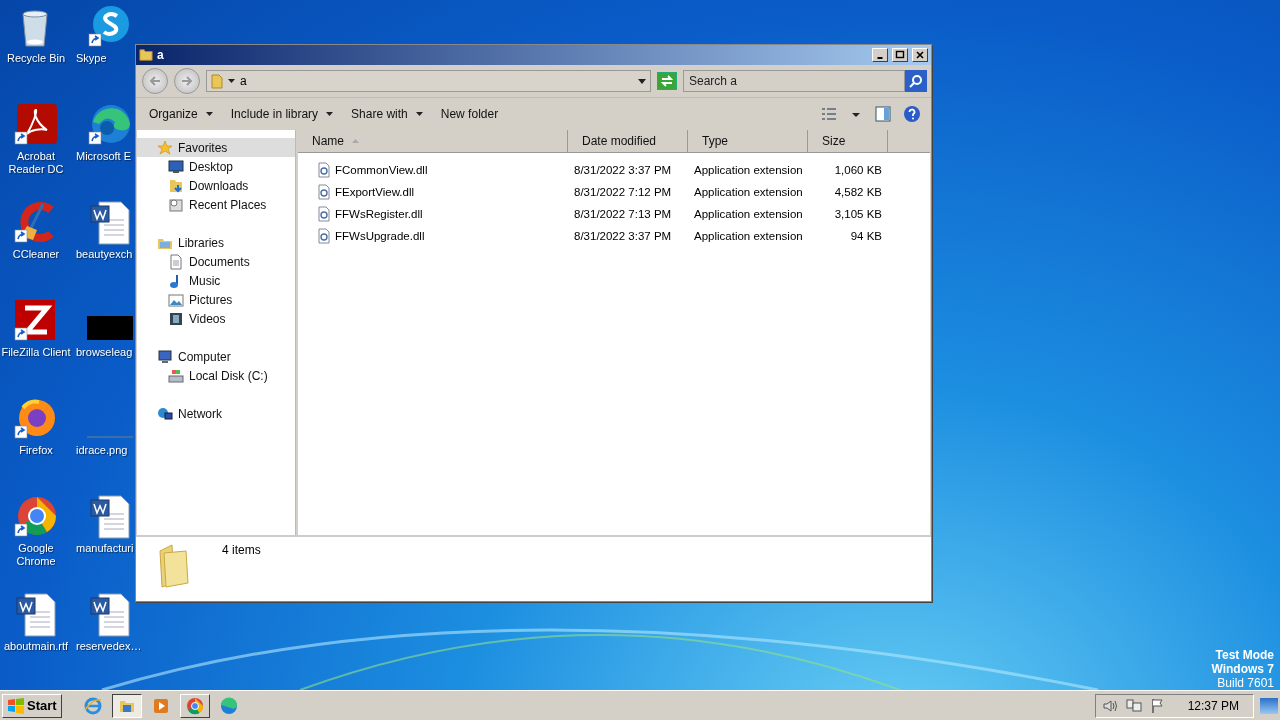 Image resolution: width=1280 pixels, height=720 pixels. What do you see at coordinates (216, 299) in the screenshot?
I see `nav-item: Pictures` at bounding box center [216, 299].